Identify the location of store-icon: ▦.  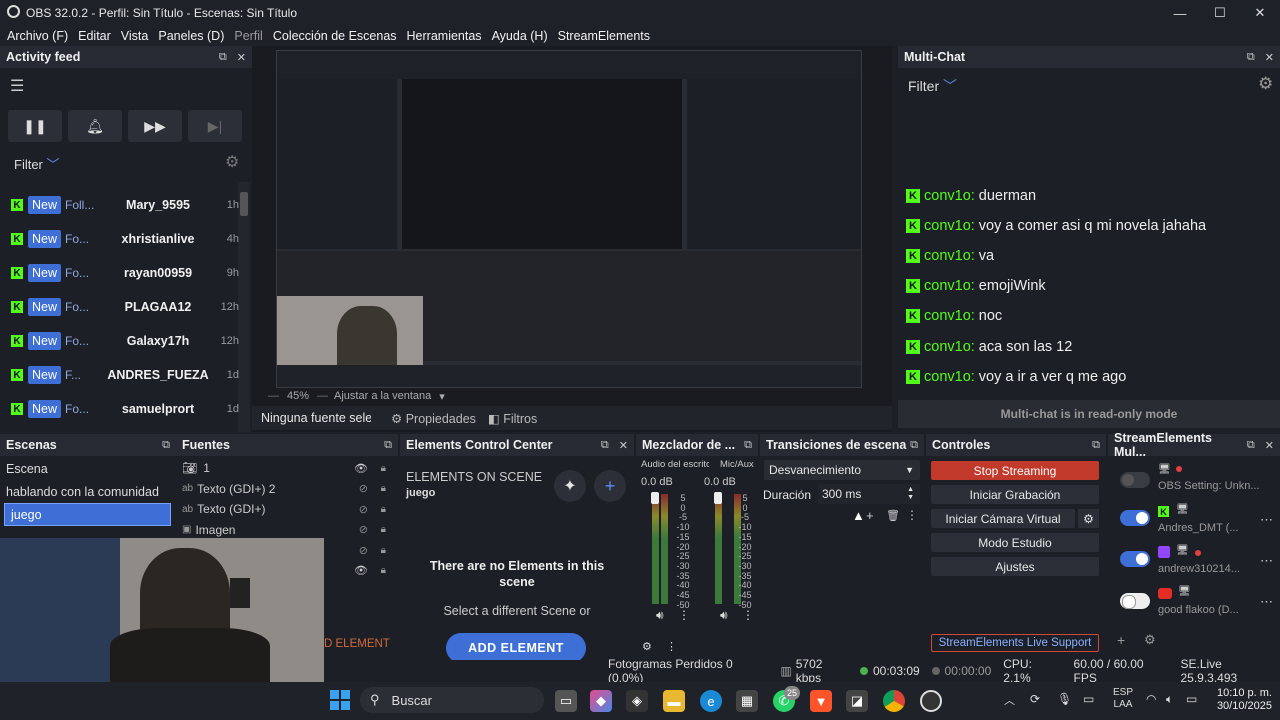
(747, 701).